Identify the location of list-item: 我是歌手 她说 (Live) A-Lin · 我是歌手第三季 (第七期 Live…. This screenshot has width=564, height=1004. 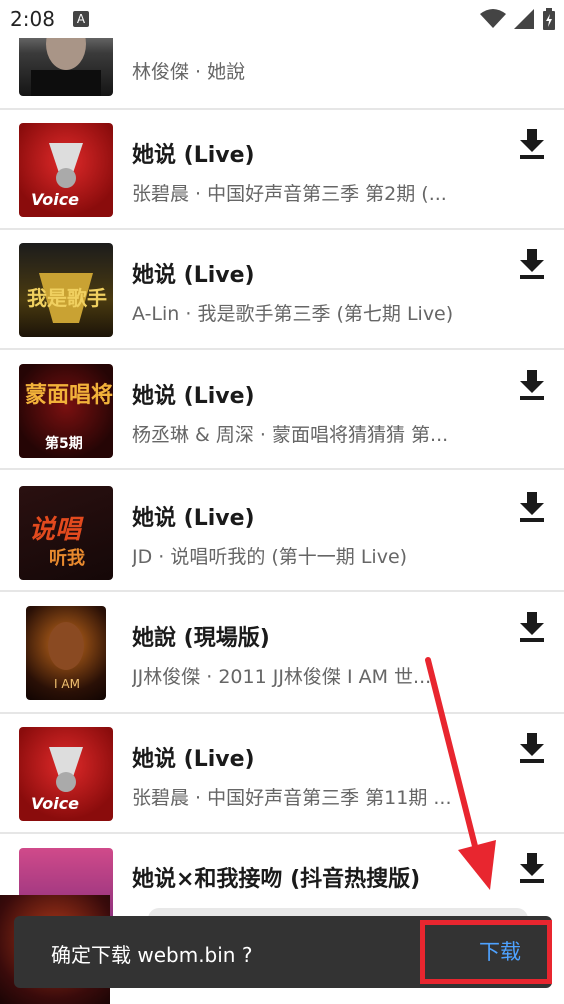
(282, 290).